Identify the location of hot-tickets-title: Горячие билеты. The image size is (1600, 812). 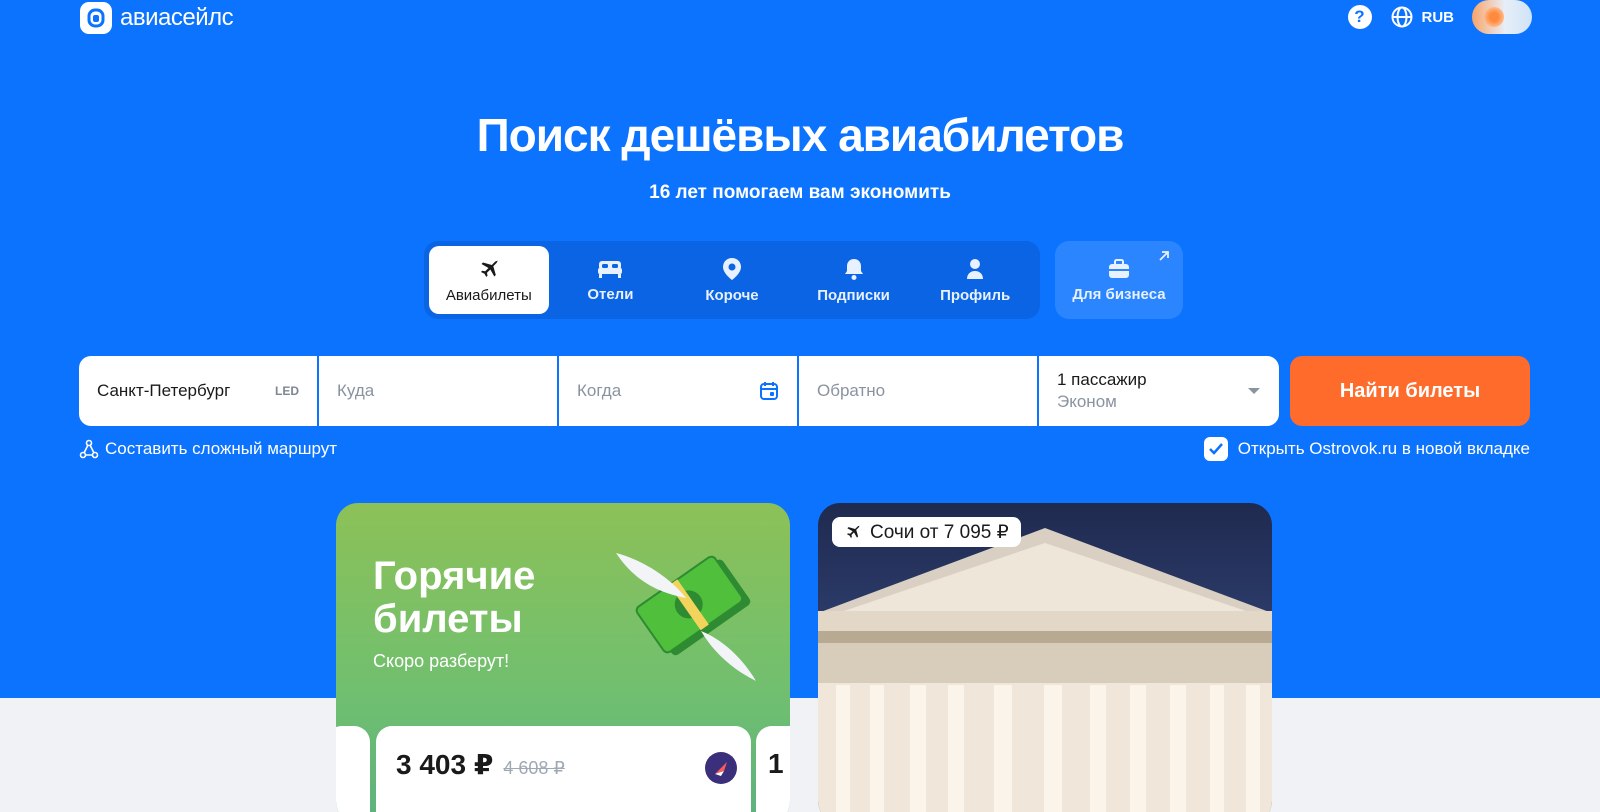
(454, 598).